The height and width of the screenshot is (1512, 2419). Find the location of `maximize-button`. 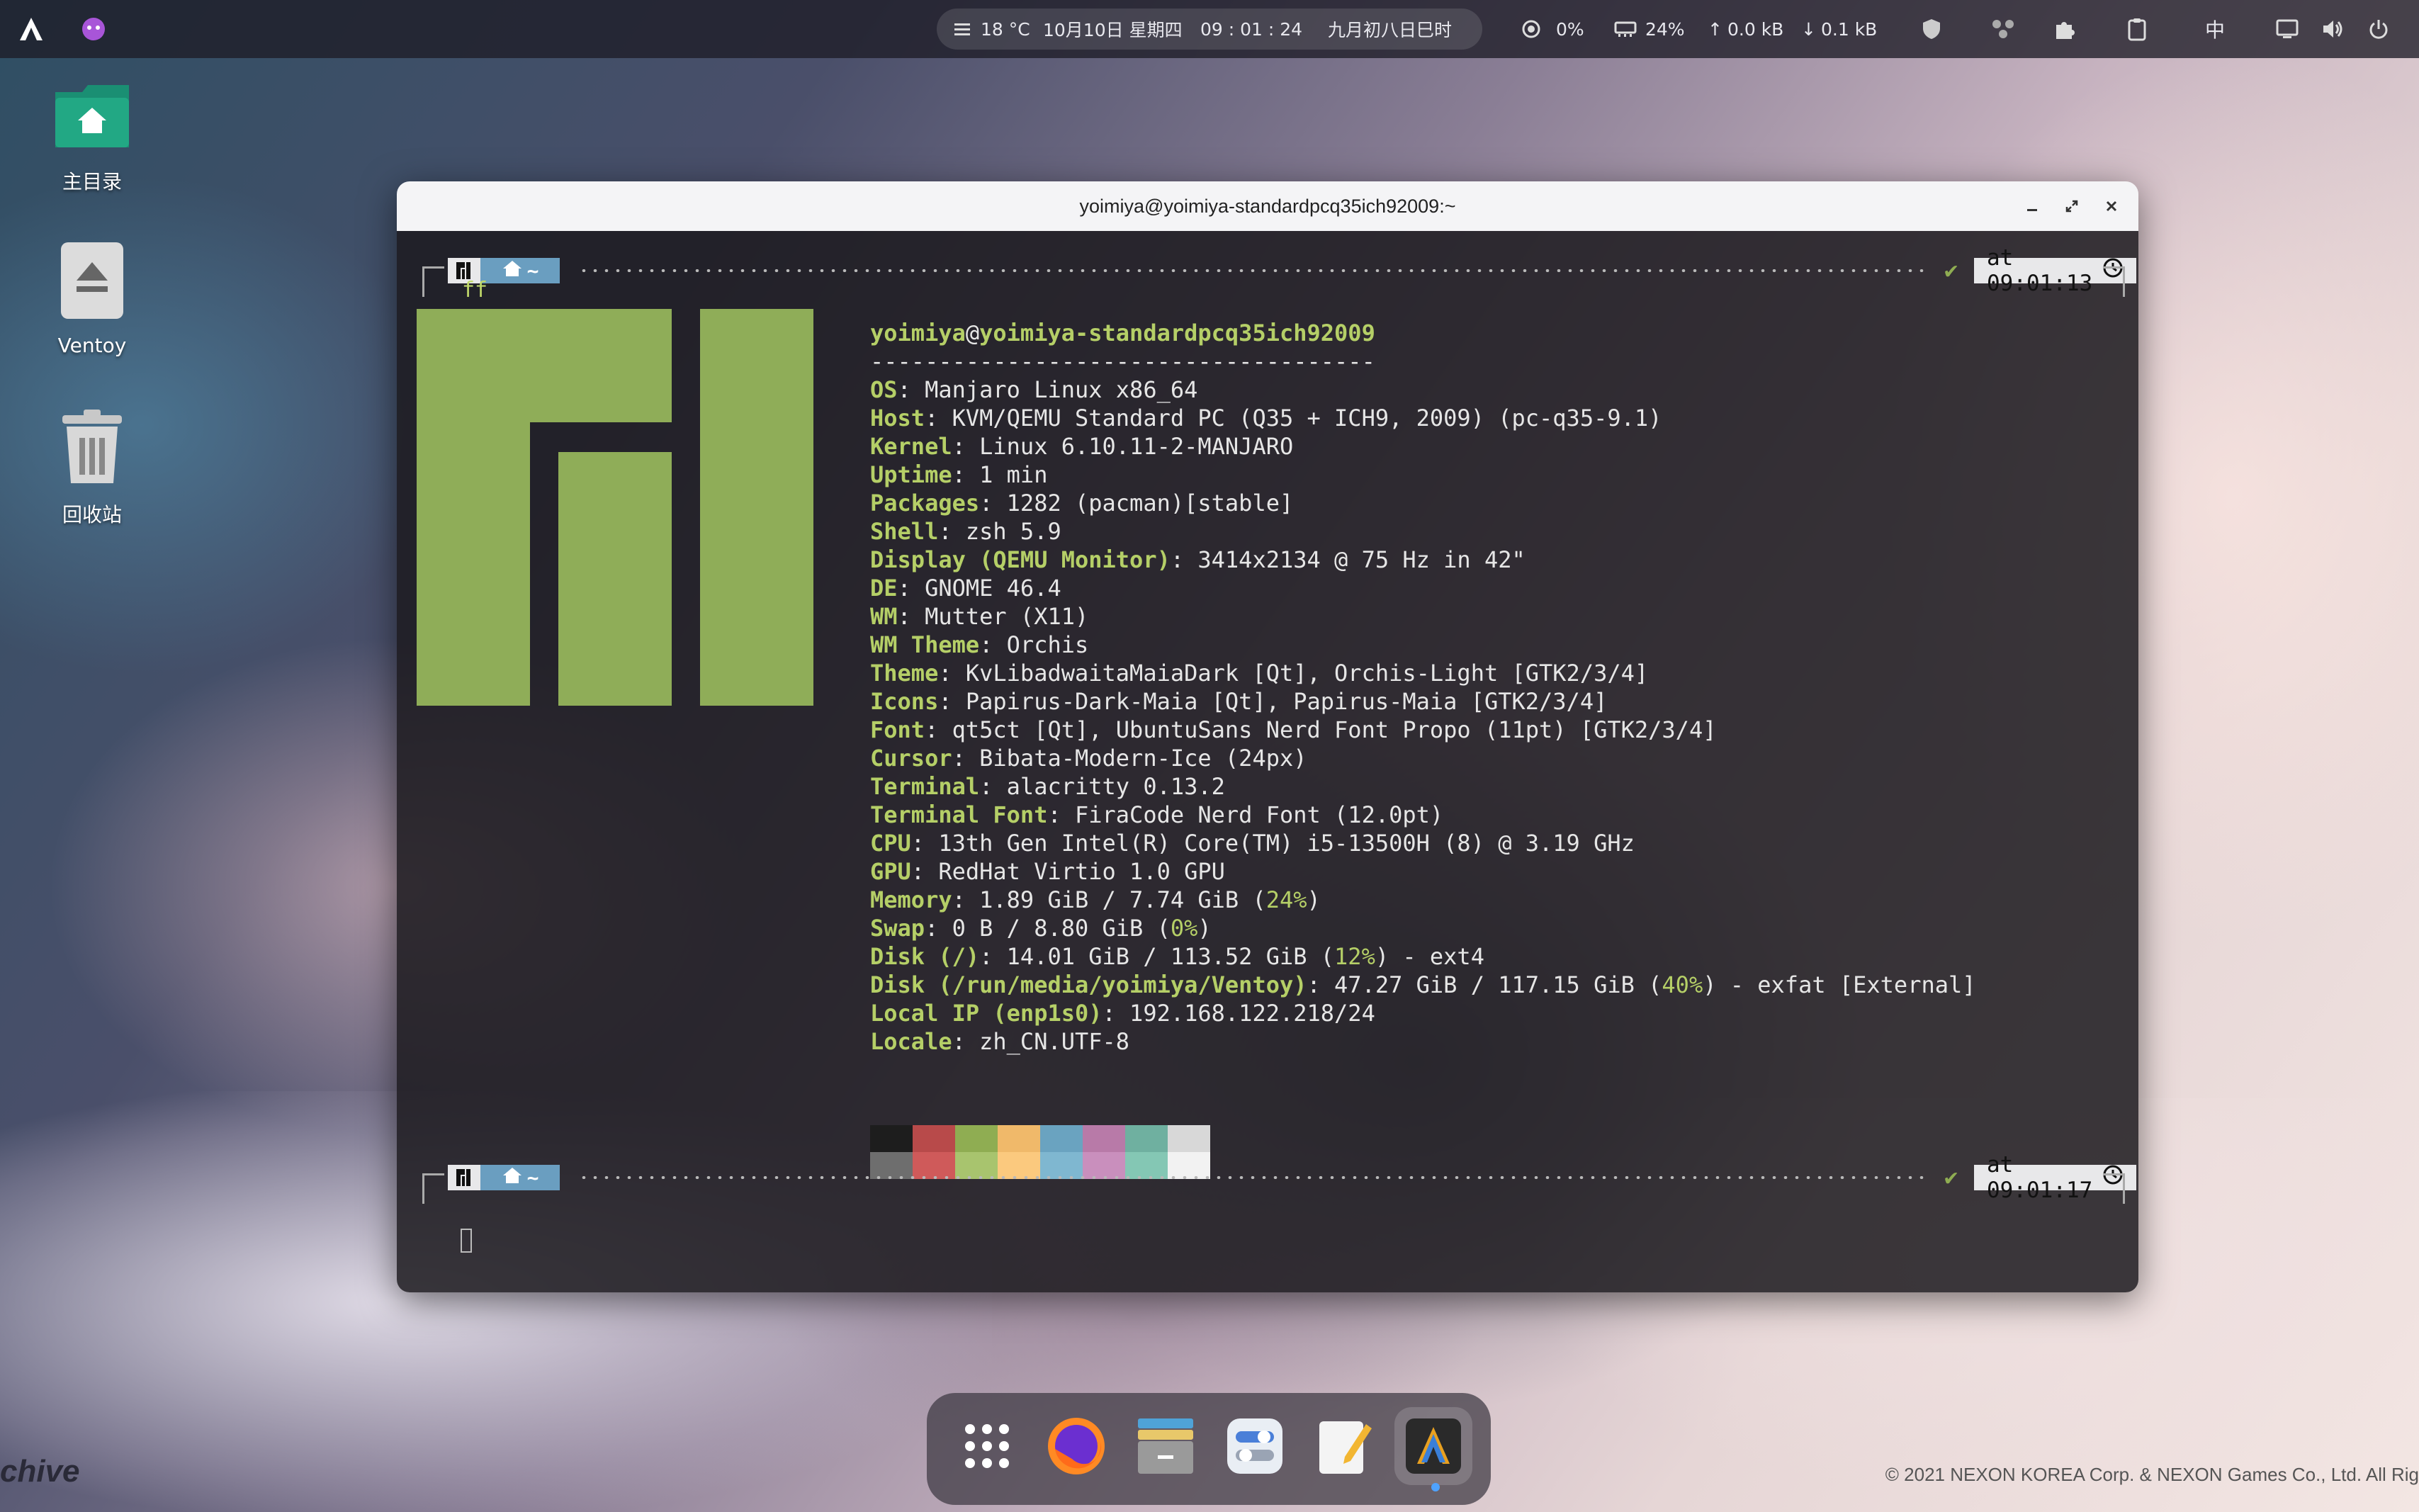

maximize-button is located at coordinates (2072, 206).